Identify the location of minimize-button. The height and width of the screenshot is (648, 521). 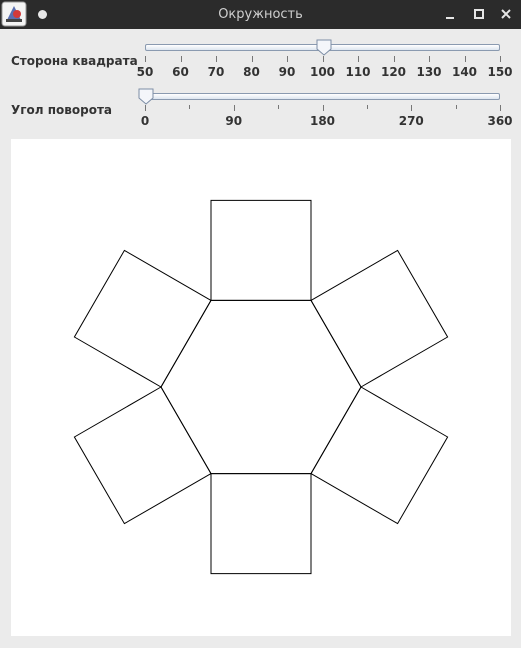
(450, 14).